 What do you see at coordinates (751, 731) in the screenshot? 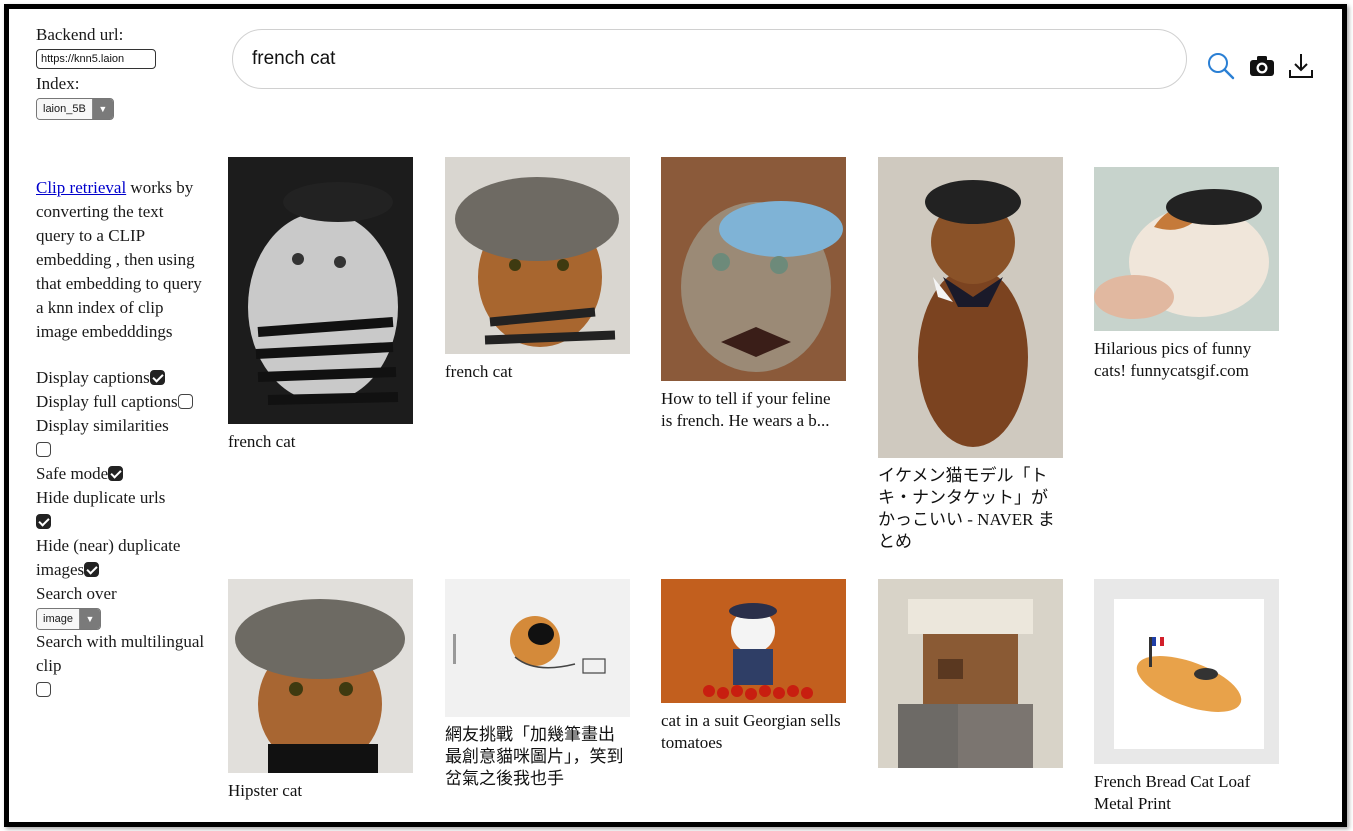
I see `result-caption: cat in a suit Georgian sells tomatoes` at bounding box center [751, 731].